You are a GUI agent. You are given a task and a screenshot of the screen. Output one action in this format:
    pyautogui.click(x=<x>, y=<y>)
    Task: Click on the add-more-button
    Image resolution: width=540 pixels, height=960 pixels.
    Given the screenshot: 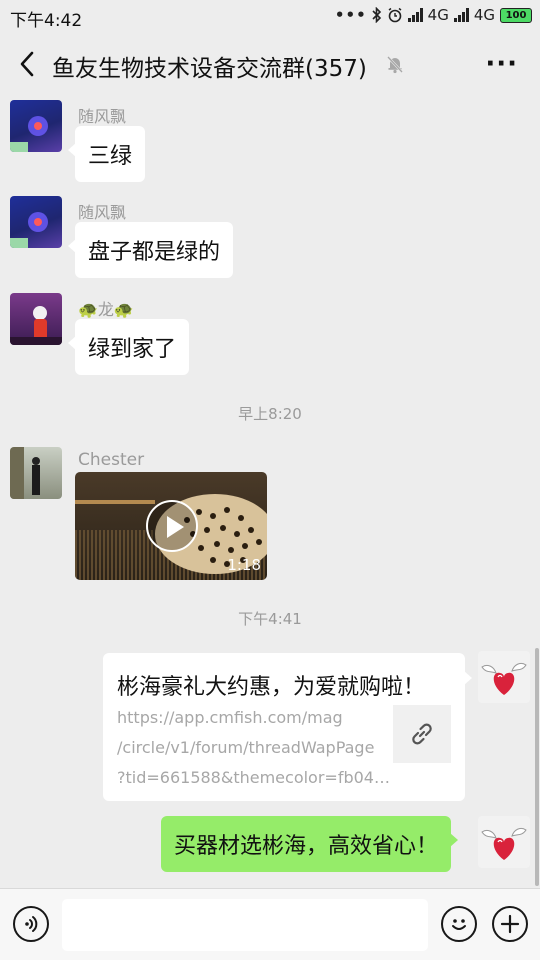 What is the action you would take?
    pyautogui.click(x=510, y=924)
    